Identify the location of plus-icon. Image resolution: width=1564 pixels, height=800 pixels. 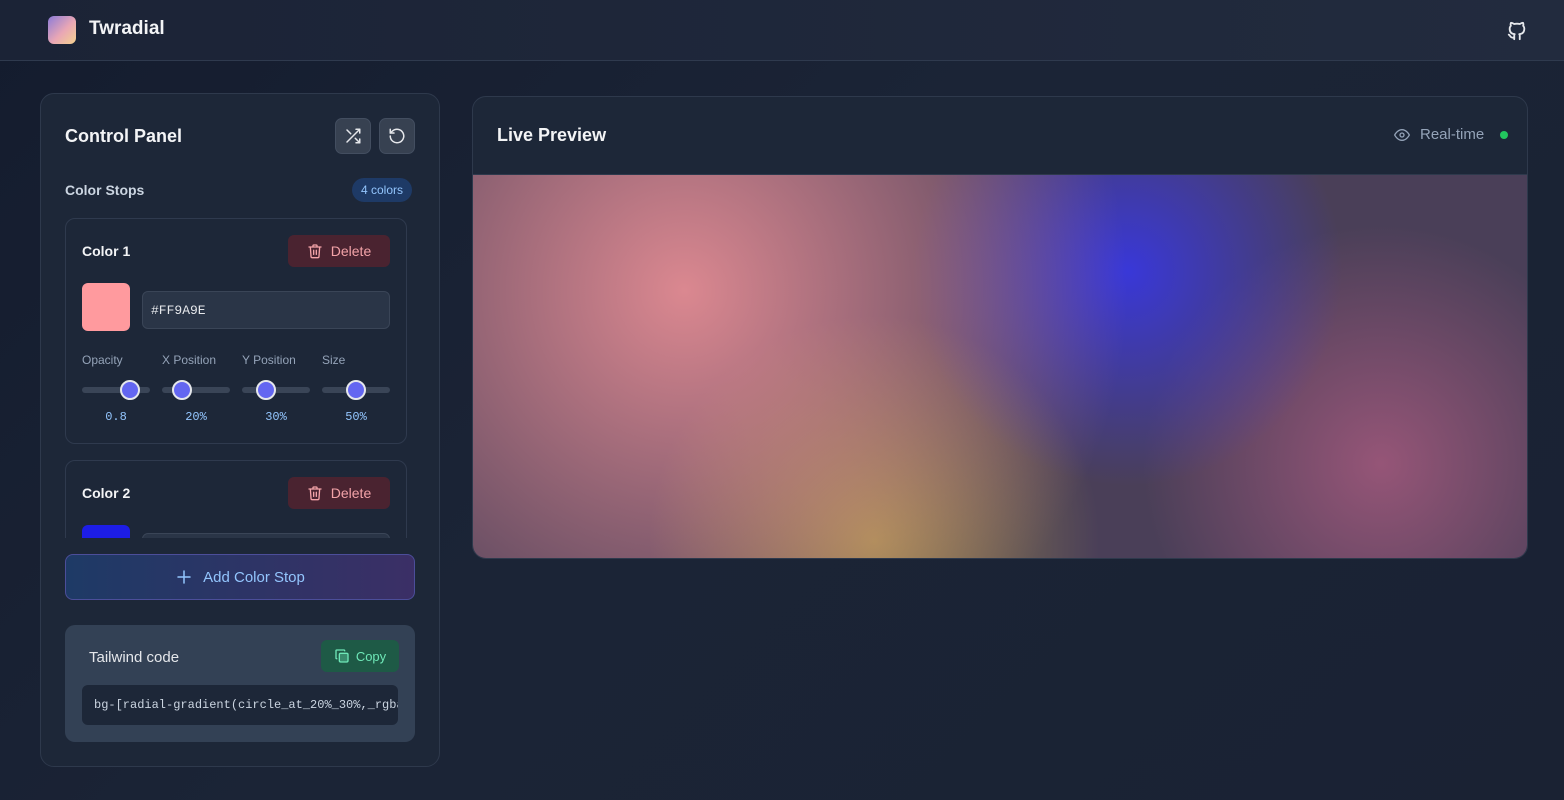
(184, 577).